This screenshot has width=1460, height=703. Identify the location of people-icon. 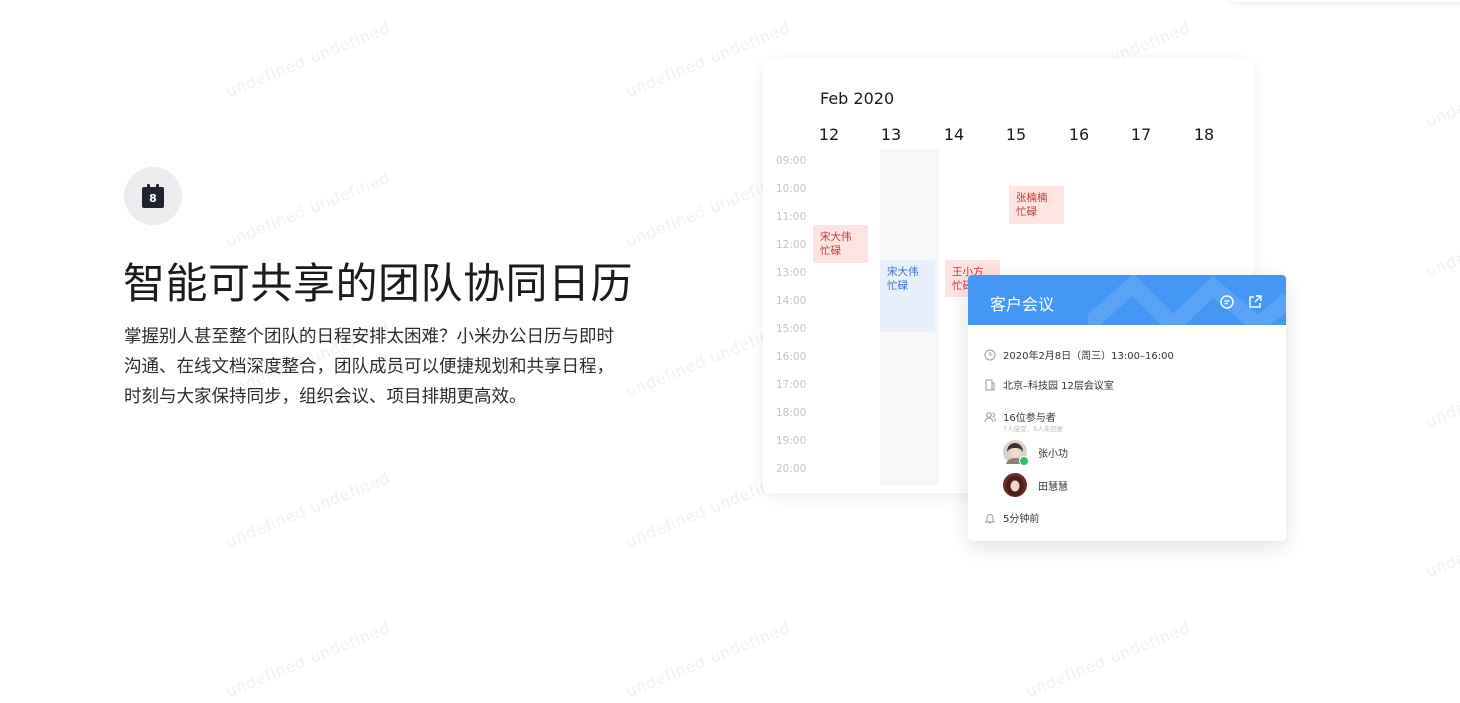
(990, 416).